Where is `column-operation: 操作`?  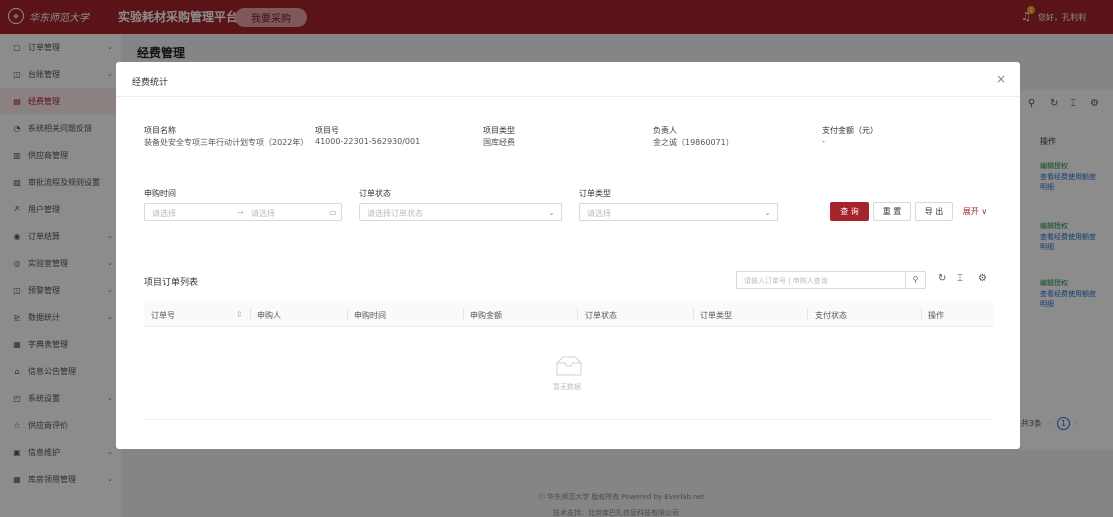 column-operation: 操作 is located at coordinates (936, 315).